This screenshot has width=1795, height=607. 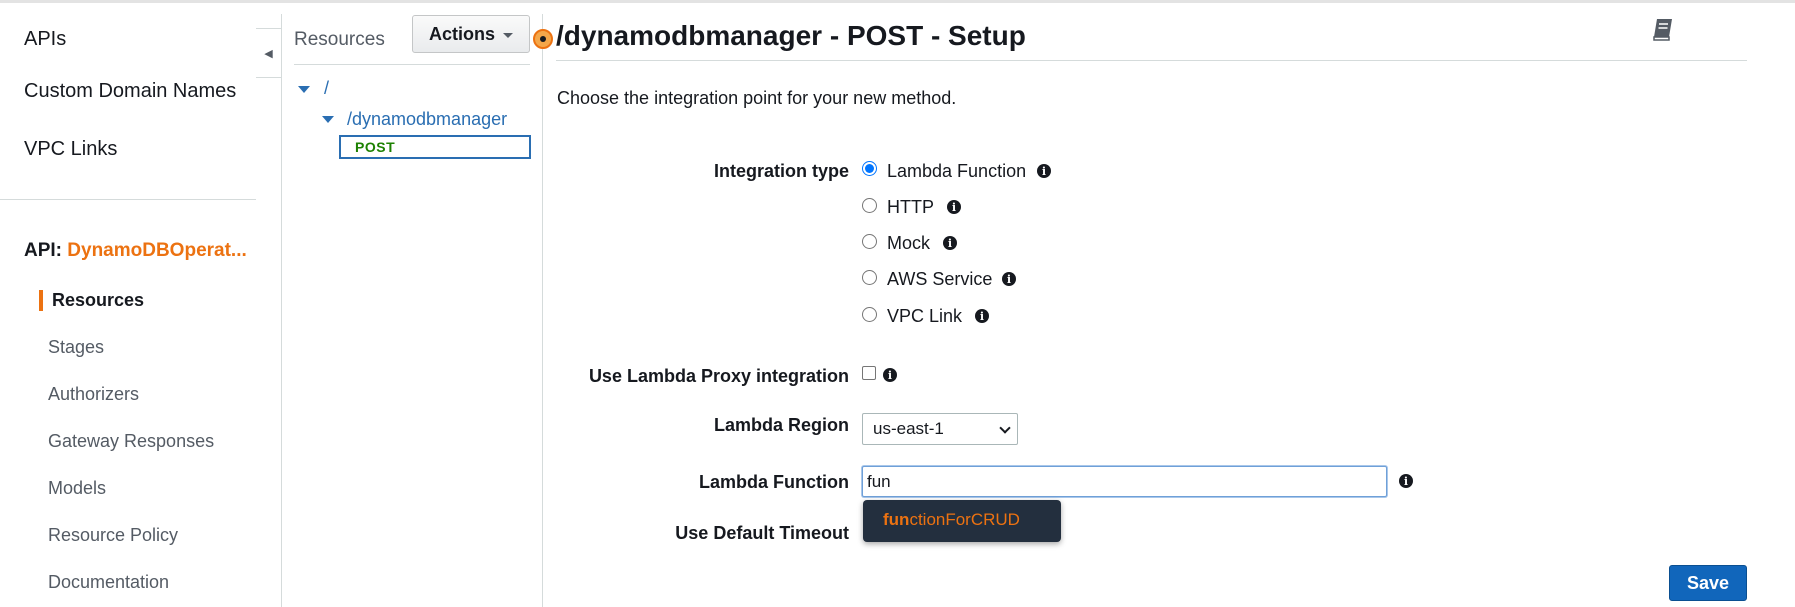 What do you see at coordinates (791, 35) in the screenshot?
I see `page-title: /dynamodbmanager - POST - Setup` at bounding box center [791, 35].